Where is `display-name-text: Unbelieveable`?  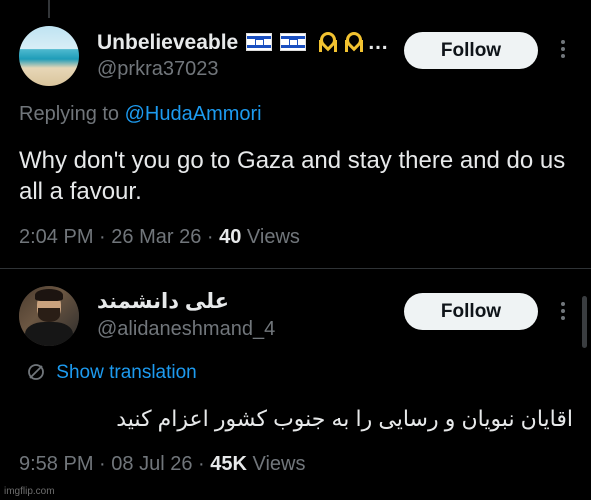
display-name-text: Unbelieveable is located at coordinates (167, 42).